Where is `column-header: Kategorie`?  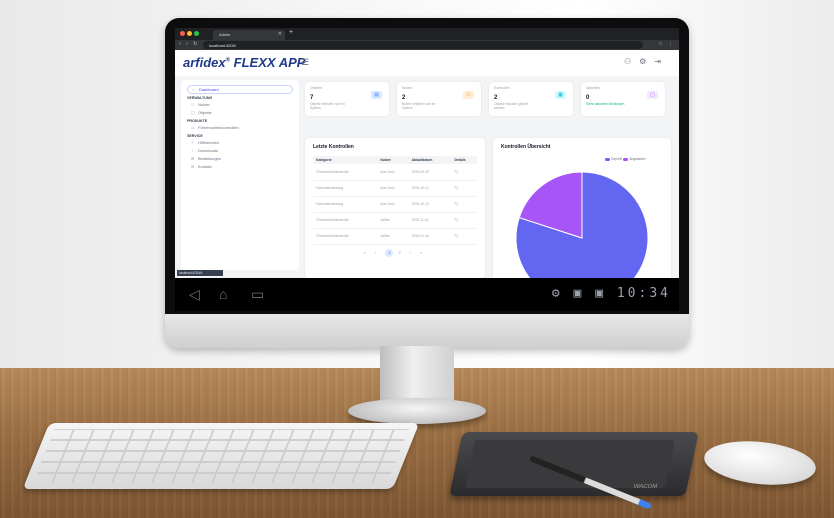
column-header: Kategorie is located at coordinates (345, 160).